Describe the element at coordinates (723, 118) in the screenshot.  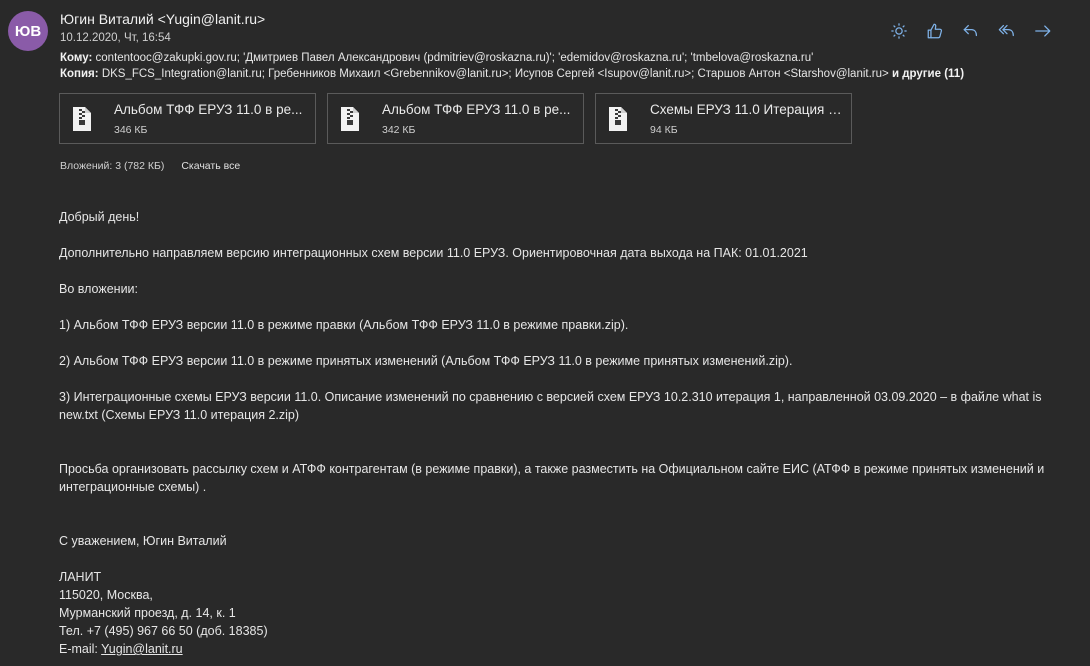
I see `attachment-card: Схемы ЕРУЗ 11.0 Итерация 2... 94 КБ` at that location.